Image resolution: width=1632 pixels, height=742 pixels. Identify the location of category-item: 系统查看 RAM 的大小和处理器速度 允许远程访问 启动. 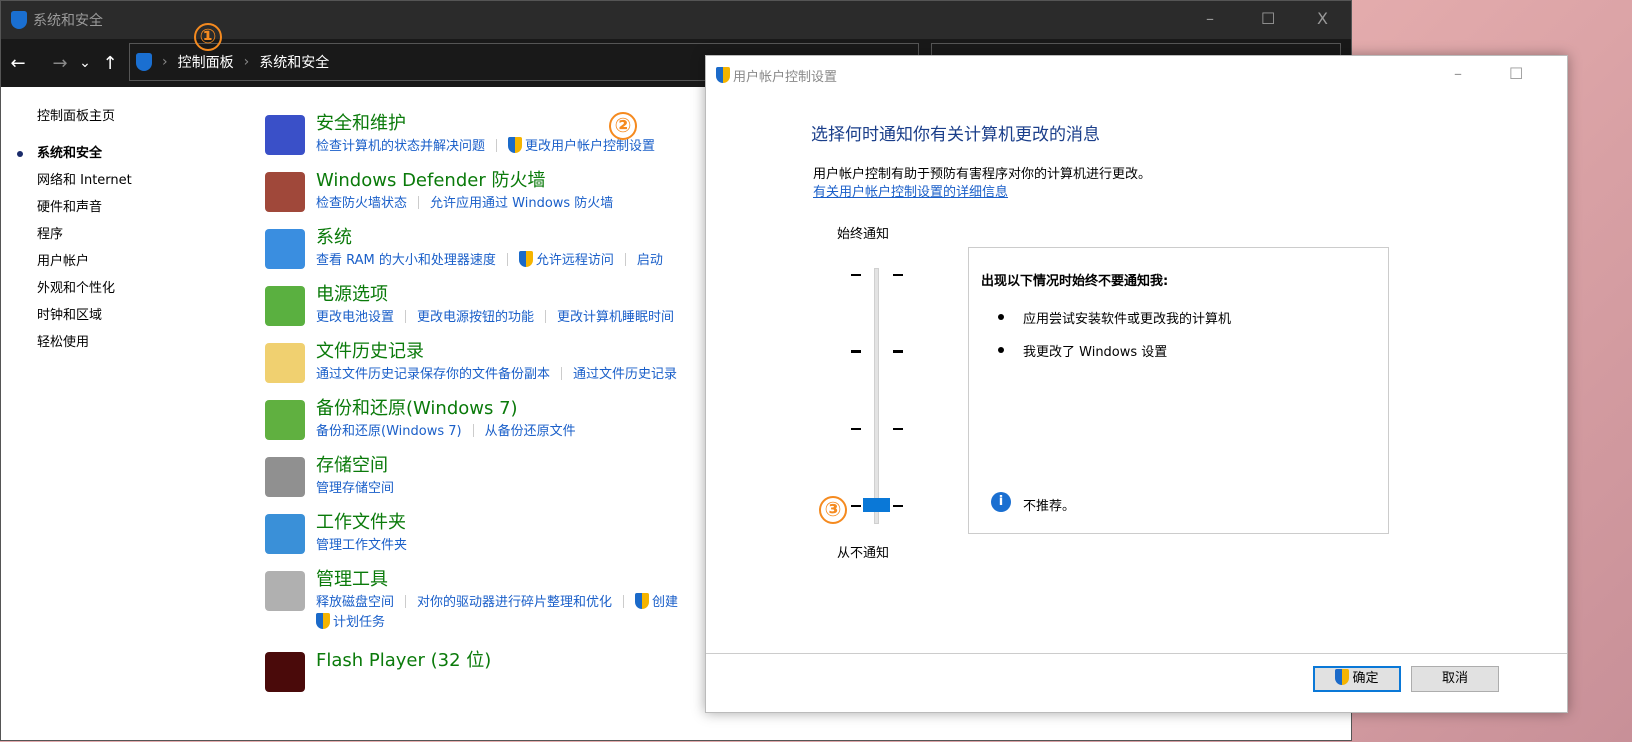
(470, 253).